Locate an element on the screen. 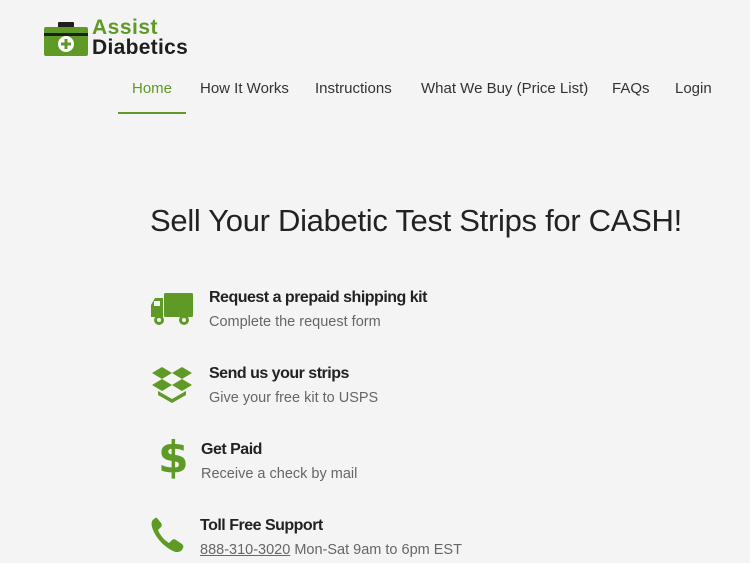  step-title: Request a prepaid shipping kit is located at coordinates (318, 297).